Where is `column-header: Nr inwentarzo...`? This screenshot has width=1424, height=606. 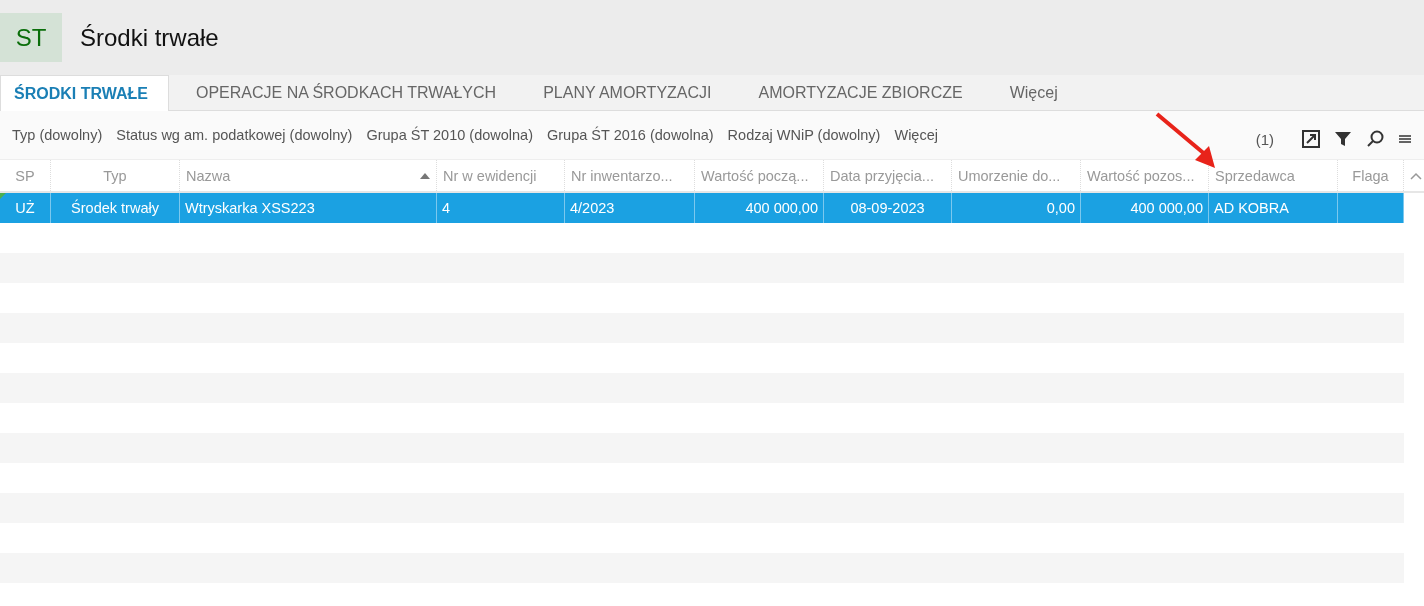 column-header: Nr inwentarzo... is located at coordinates (630, 175).